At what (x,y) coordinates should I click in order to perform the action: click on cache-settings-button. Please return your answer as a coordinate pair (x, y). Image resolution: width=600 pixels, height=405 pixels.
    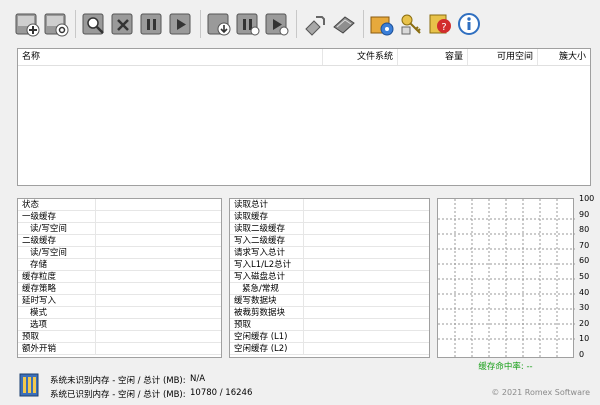
    Looking at the image, I should click on (56, 24).